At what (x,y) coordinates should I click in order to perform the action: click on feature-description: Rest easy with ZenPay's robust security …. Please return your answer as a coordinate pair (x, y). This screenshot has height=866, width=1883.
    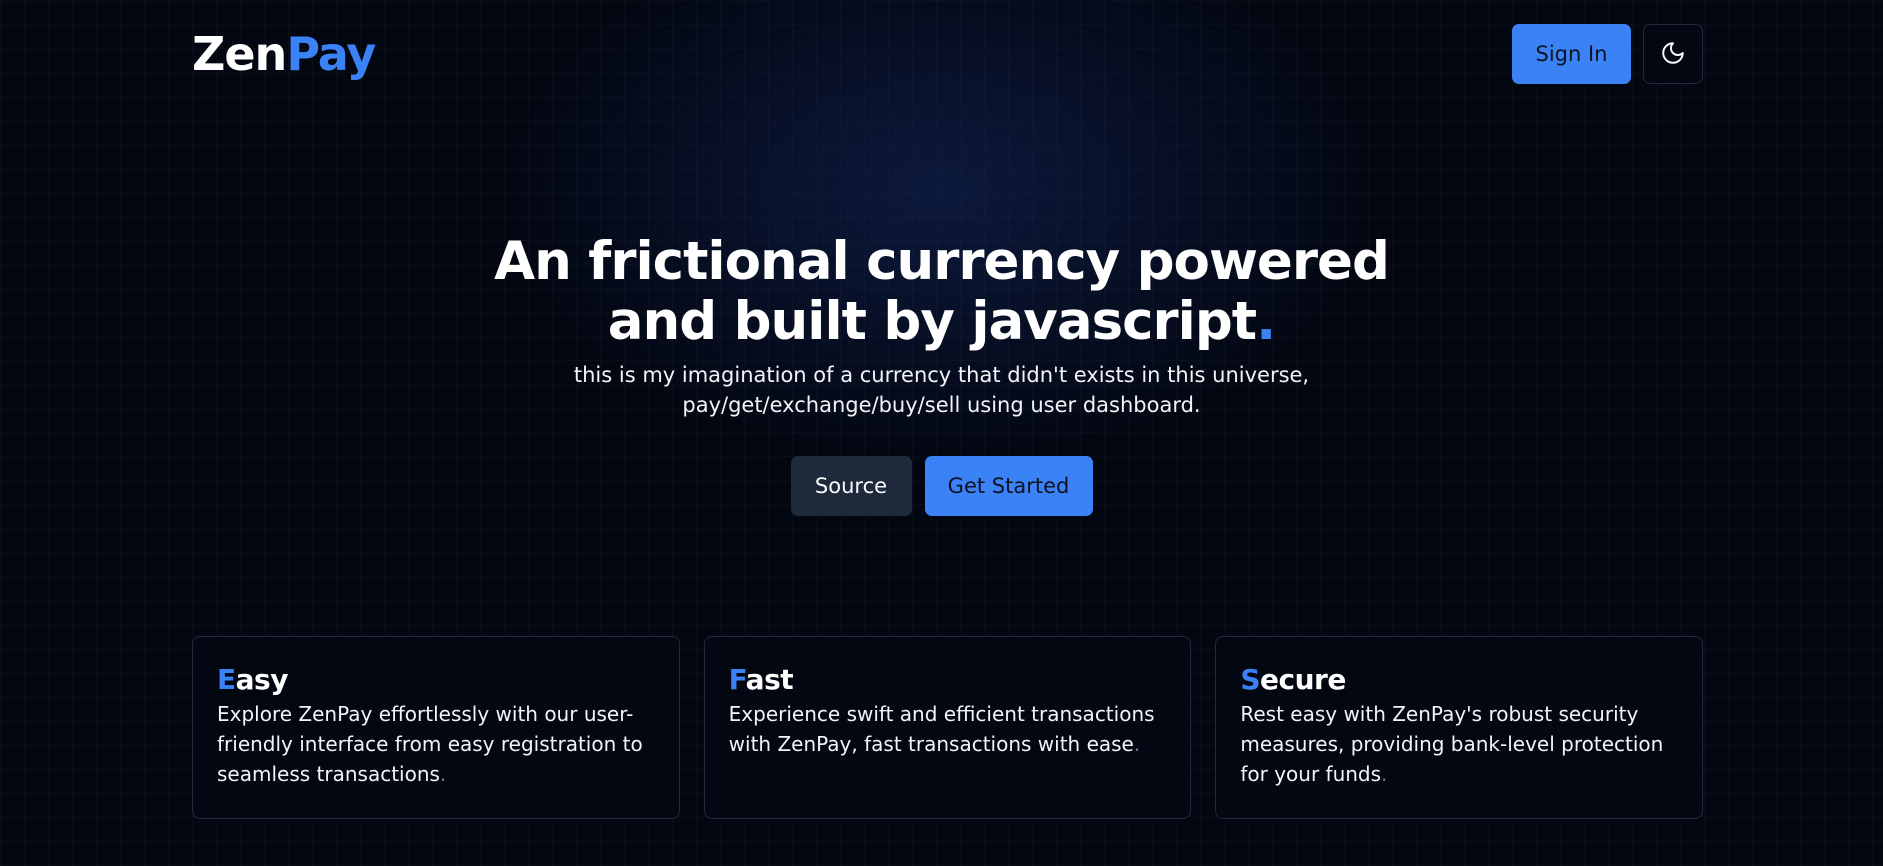
    Looking at the image, I should click on (1452, 744).